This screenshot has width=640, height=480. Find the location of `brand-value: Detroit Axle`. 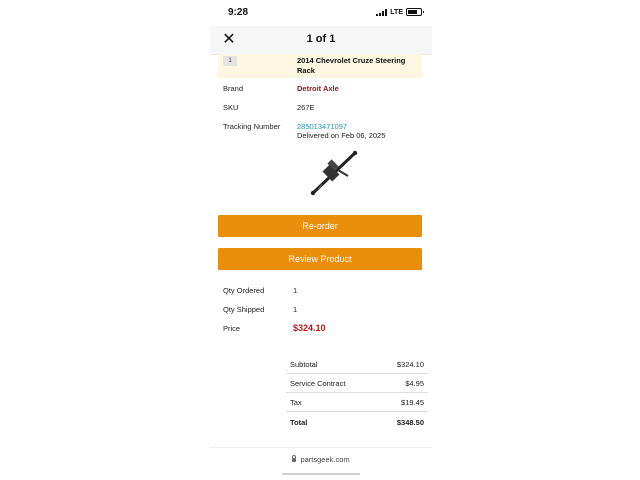

brand-value: Detroit Axle is located at coordinates (318, 88).